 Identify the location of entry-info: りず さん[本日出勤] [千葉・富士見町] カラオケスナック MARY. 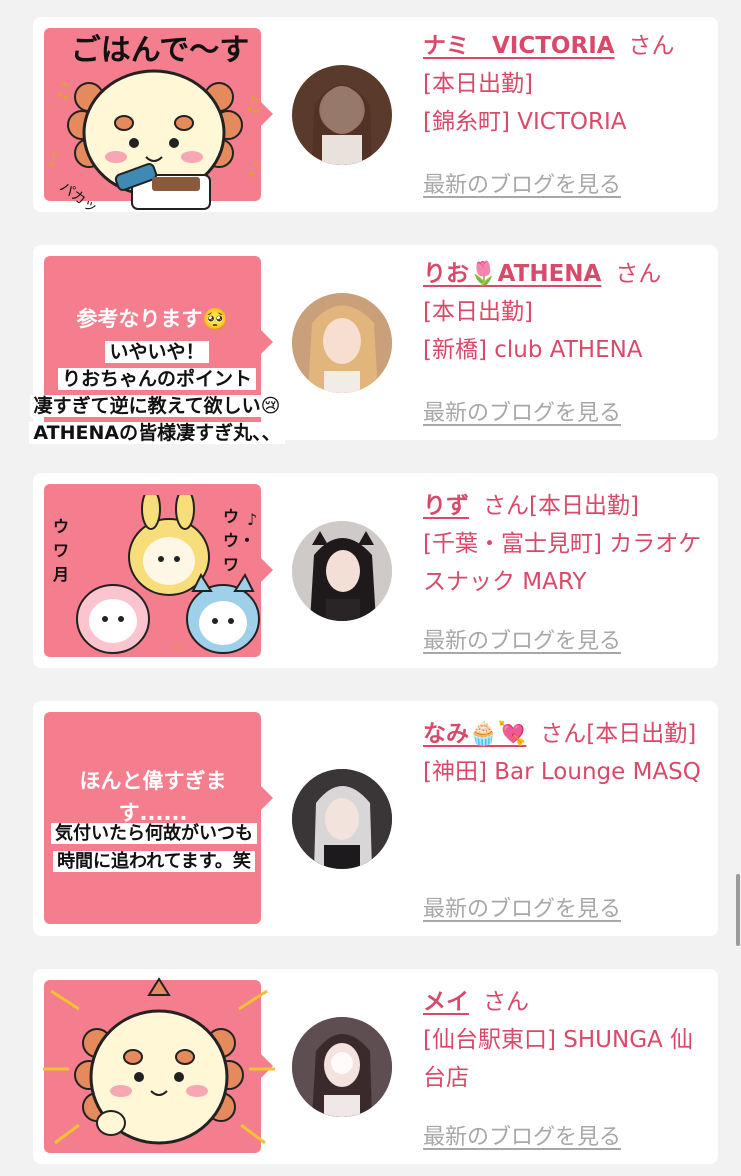
(568, 544).